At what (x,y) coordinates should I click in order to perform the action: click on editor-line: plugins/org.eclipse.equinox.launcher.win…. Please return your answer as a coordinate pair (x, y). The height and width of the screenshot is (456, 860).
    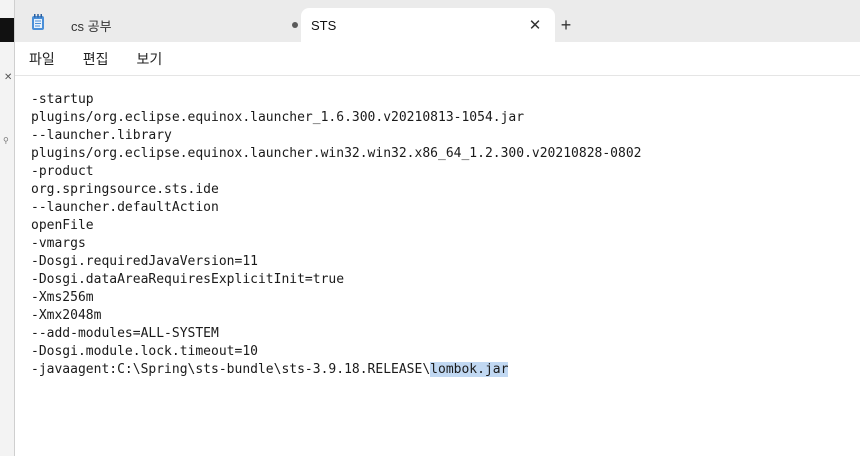
    Looking at the image, I should click on (336, 153).